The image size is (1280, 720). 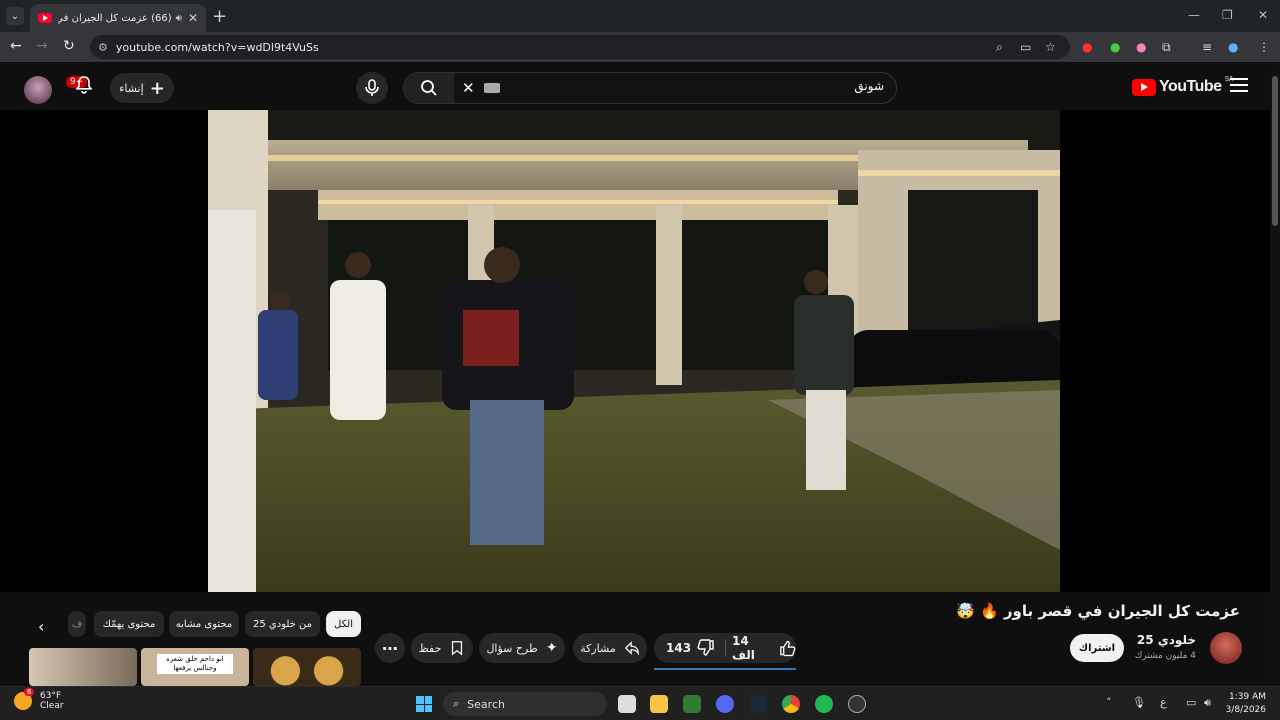 I want to click on back-icon: ←, so click(x=16, y=46).